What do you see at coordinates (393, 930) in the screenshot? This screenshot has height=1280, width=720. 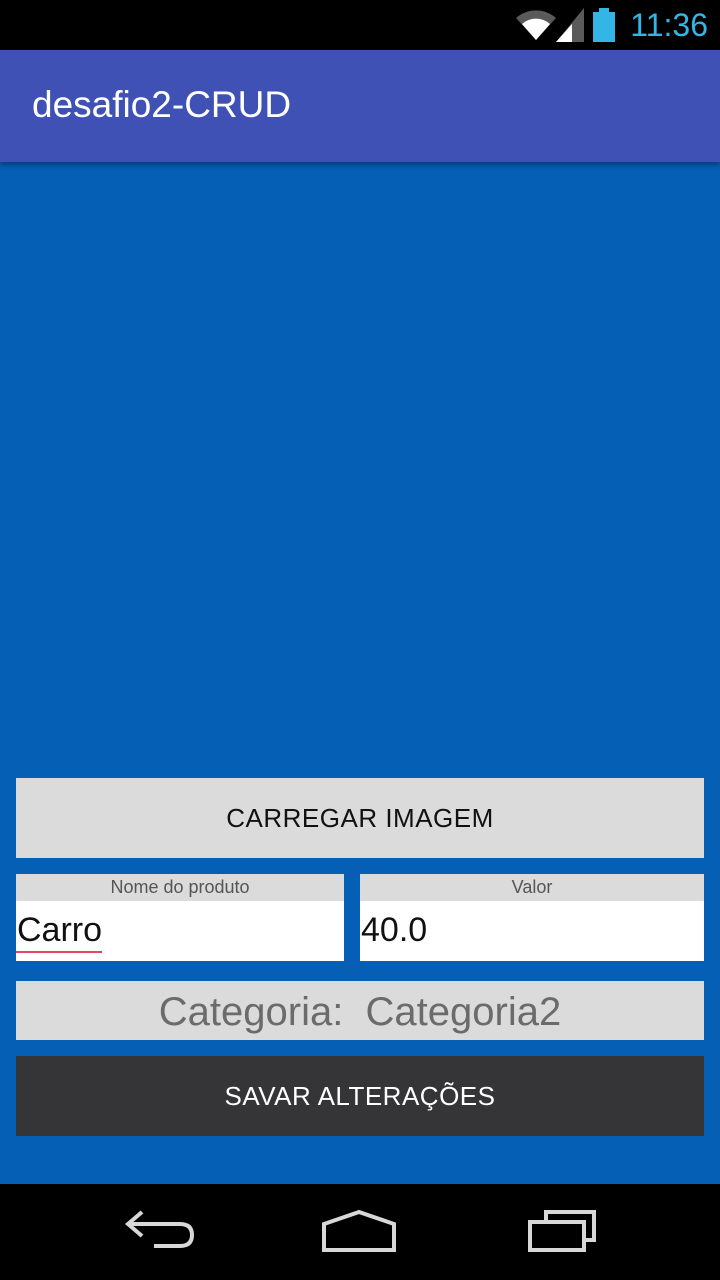 I see `product-value-input: 40.0` at bounding box center [393, 930].